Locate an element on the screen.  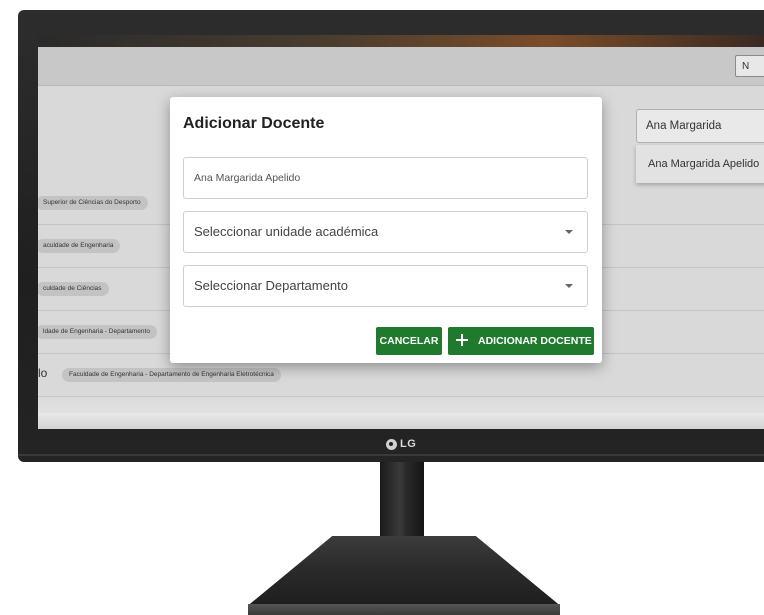
add-docente-label: ADICIONAR DOCENTE is located at coordinates (535, 341).